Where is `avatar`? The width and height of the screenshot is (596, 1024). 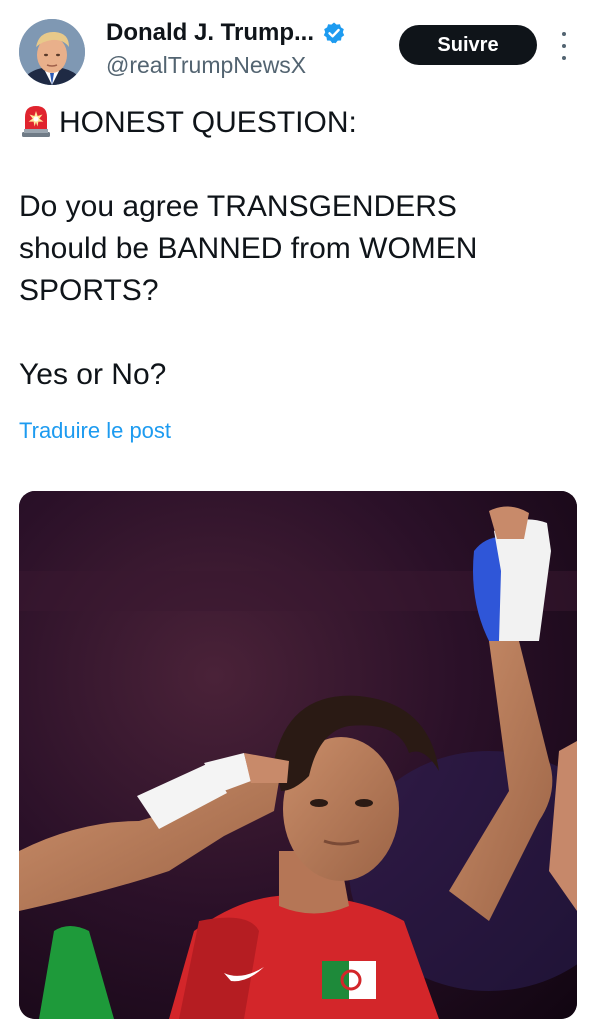
avatar is located at coordinates (52, 52).